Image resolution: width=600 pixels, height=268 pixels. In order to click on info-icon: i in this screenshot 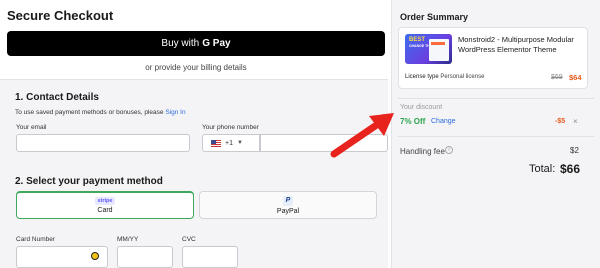, I will do `click(449, 150)`.